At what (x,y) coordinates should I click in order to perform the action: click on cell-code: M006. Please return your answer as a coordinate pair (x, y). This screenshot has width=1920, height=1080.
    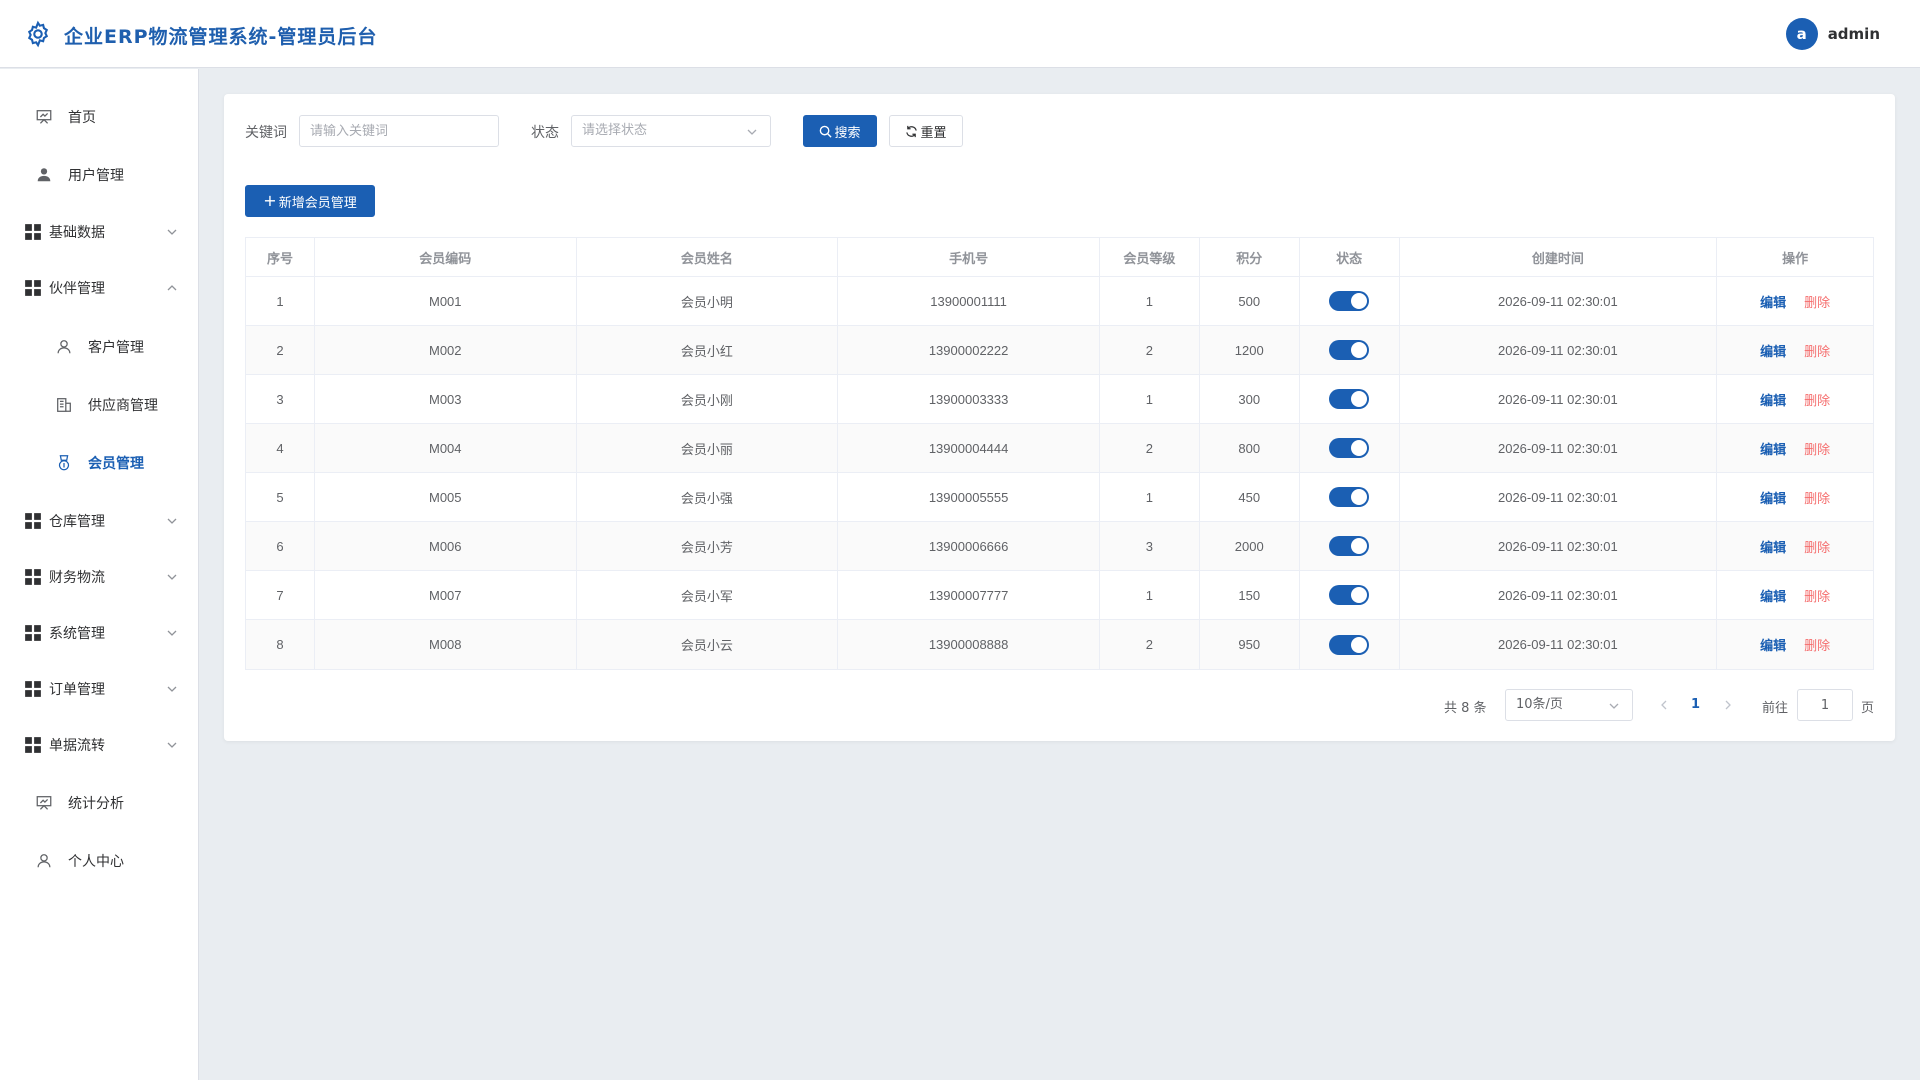
    Looking at the image, I should click on (446, 546).